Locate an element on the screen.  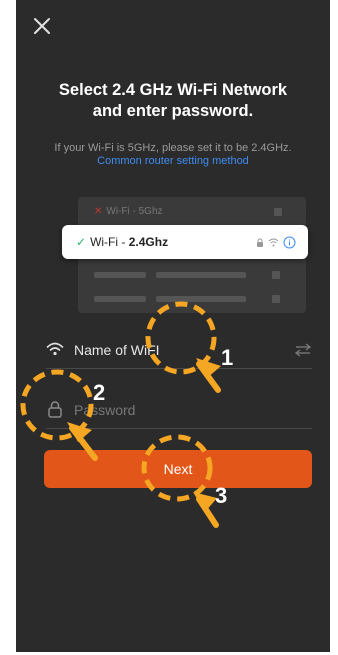
title-line-1: Select 2.4 GHz Wi-Fi Network is located at coordinates (173, 90).